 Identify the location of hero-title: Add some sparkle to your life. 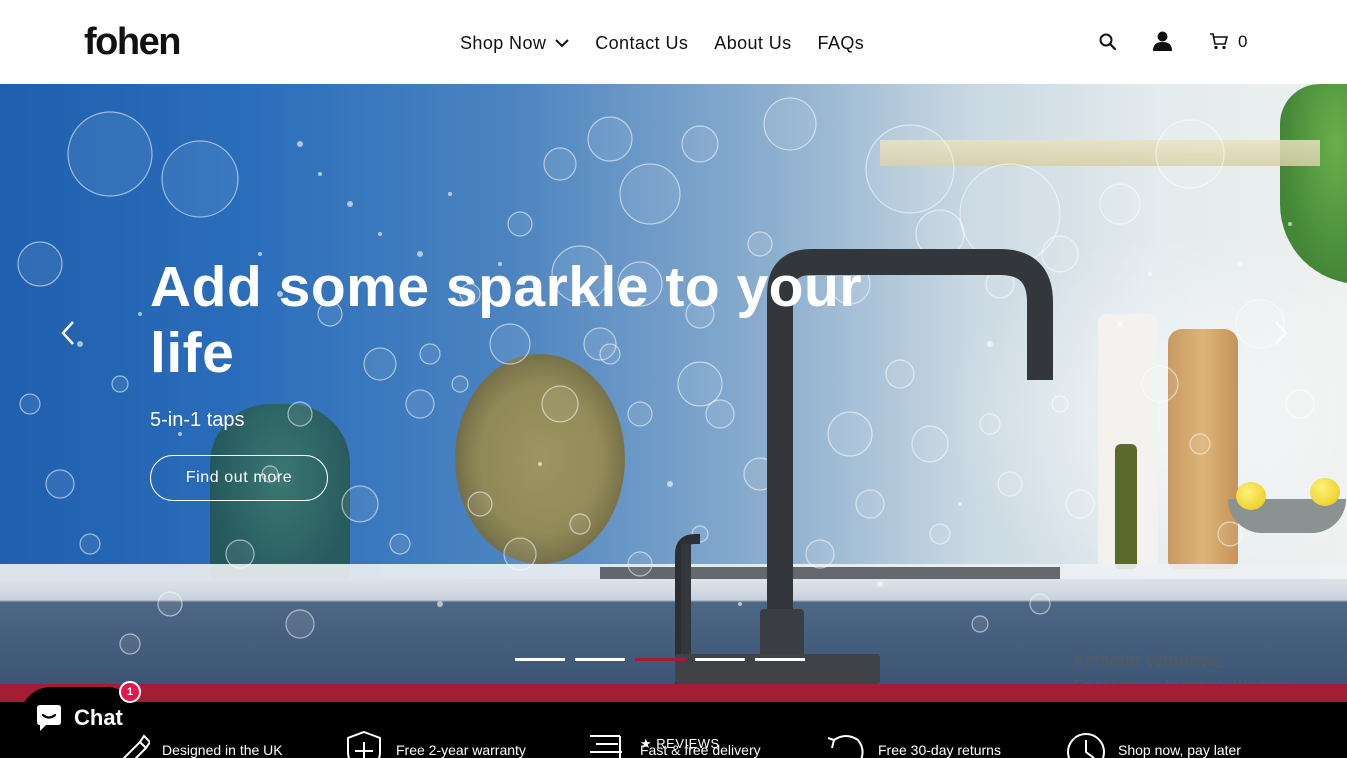
(506, 320).